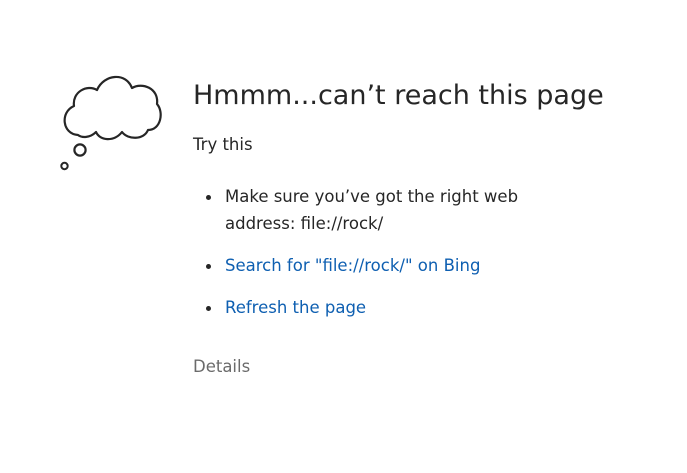 The width and height of the screenshot is (687, 473). What do you see at coordinates (111, 123) in the screenshot?
I see `thought-cloud-icon` at bounding box center [111, 123].